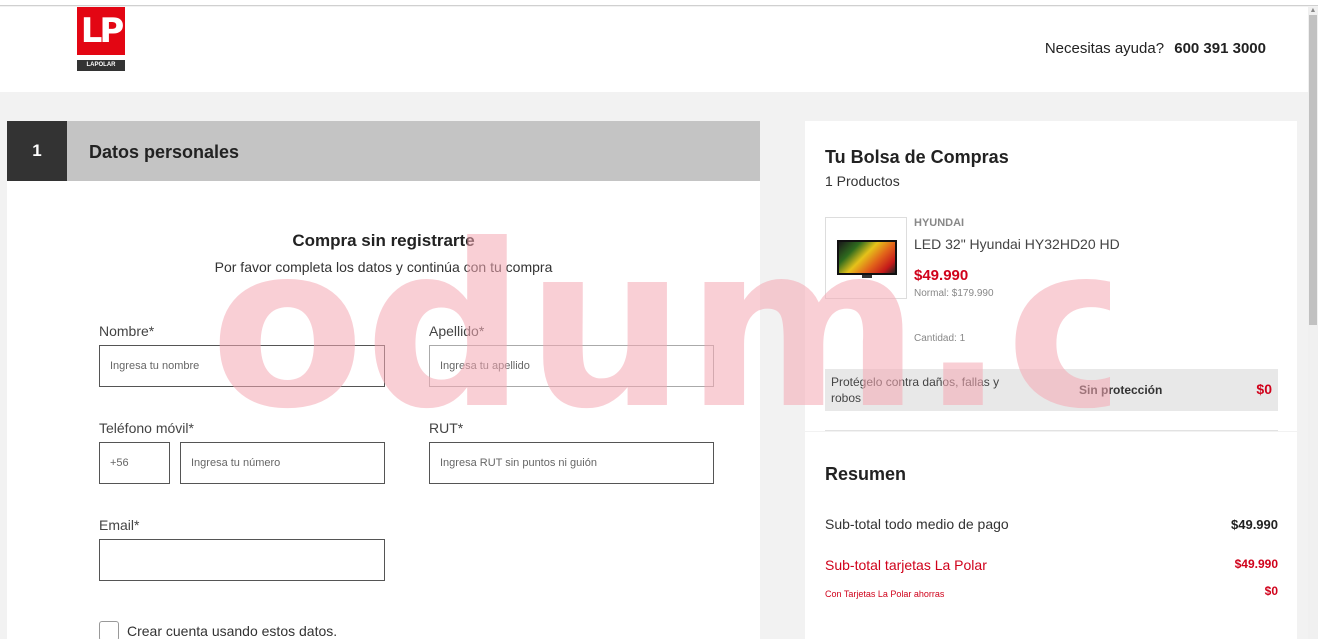  What do you see at coordinates (1254, 524) in the screenshot?
I see `subtotal-value: $49.990` at bounding box center [1254, 524].